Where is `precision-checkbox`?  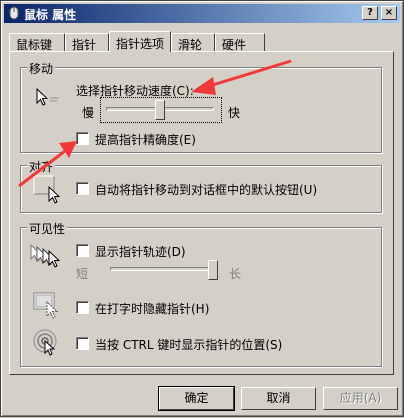 precision-checkbox is located at coordinates (82, 138).